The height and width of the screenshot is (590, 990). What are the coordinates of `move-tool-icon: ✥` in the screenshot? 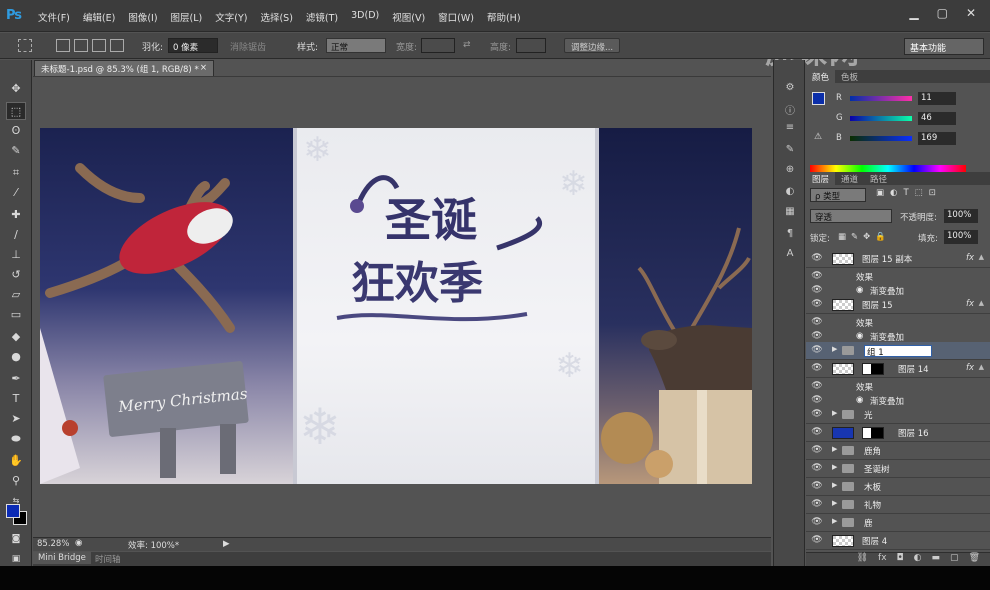 It's located at (16, 89).